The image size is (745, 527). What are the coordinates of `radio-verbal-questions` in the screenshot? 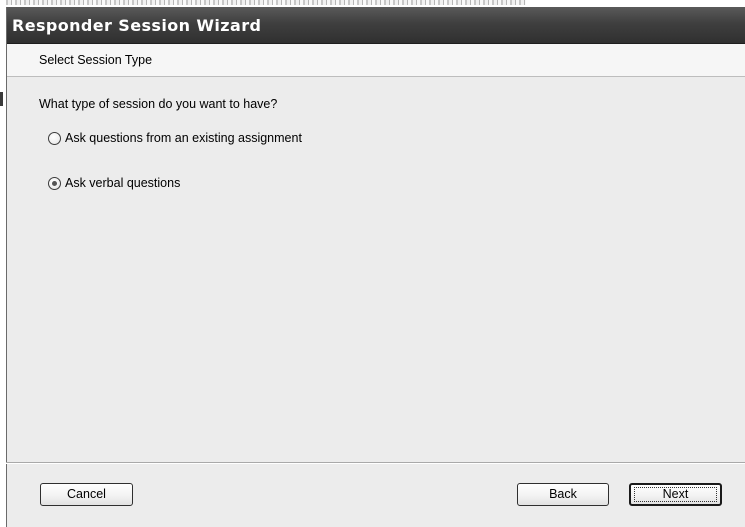 It's located at (54, 183).